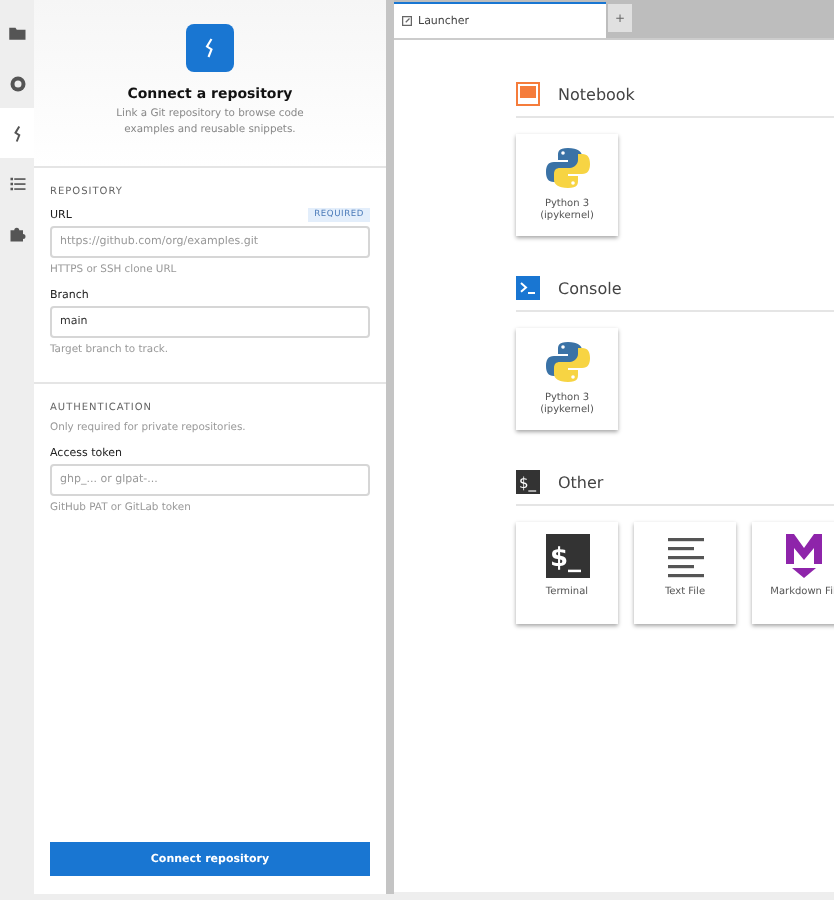 The image size is (834, 900). I want to click on folder-icon, so click(17, 33).